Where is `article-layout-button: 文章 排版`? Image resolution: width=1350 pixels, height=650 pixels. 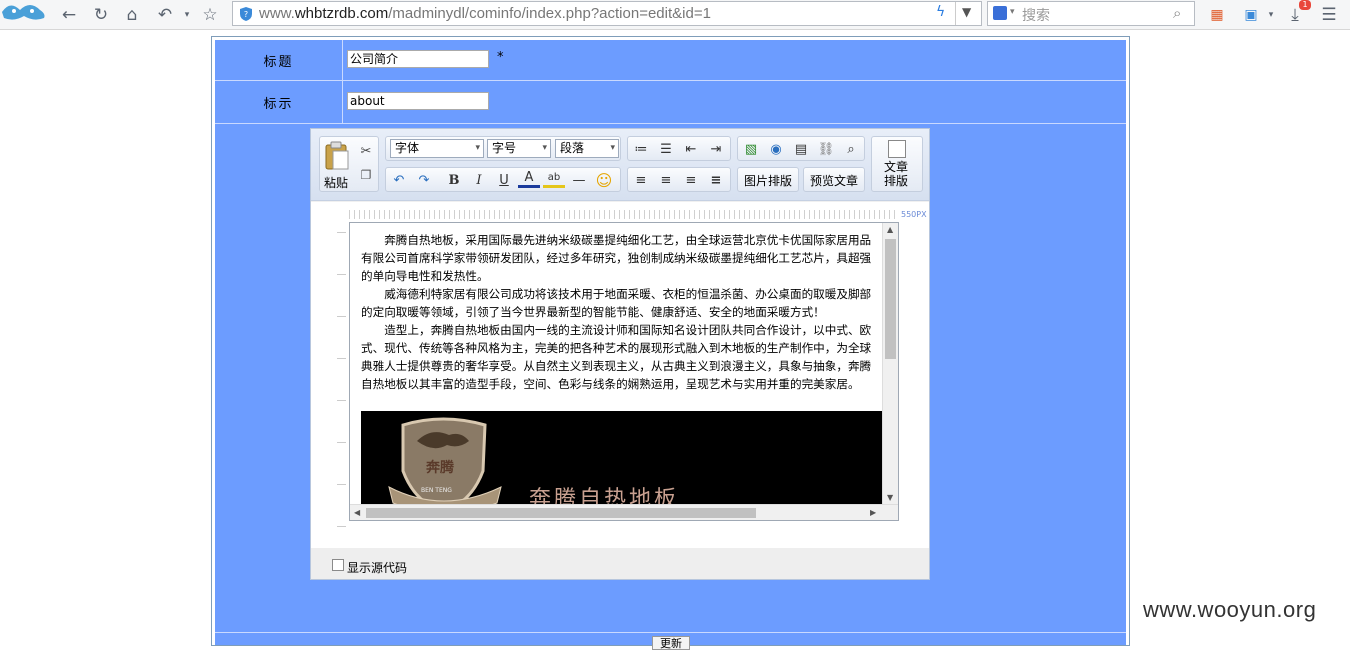
article-layout-button: 文章 排版 is located at coordinates (897, 164).